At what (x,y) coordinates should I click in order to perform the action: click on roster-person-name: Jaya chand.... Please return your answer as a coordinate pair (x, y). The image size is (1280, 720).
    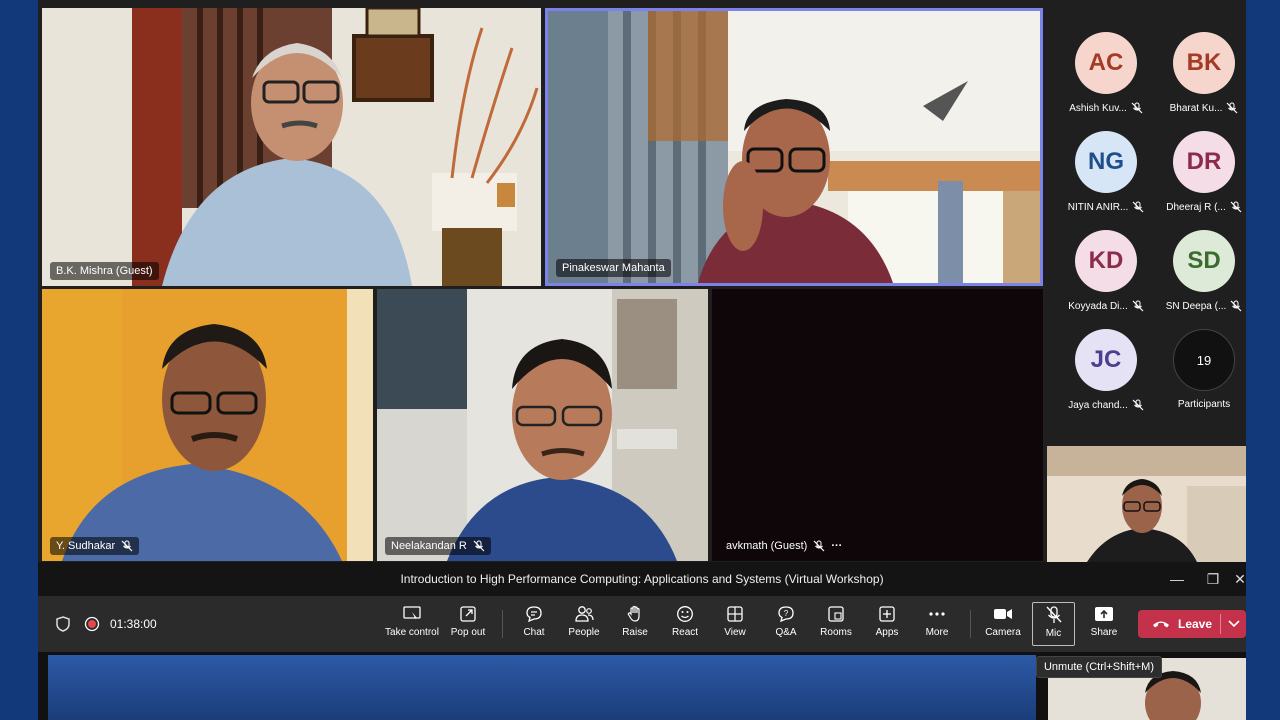
    Looking at the image, I should click on (1098, 405).